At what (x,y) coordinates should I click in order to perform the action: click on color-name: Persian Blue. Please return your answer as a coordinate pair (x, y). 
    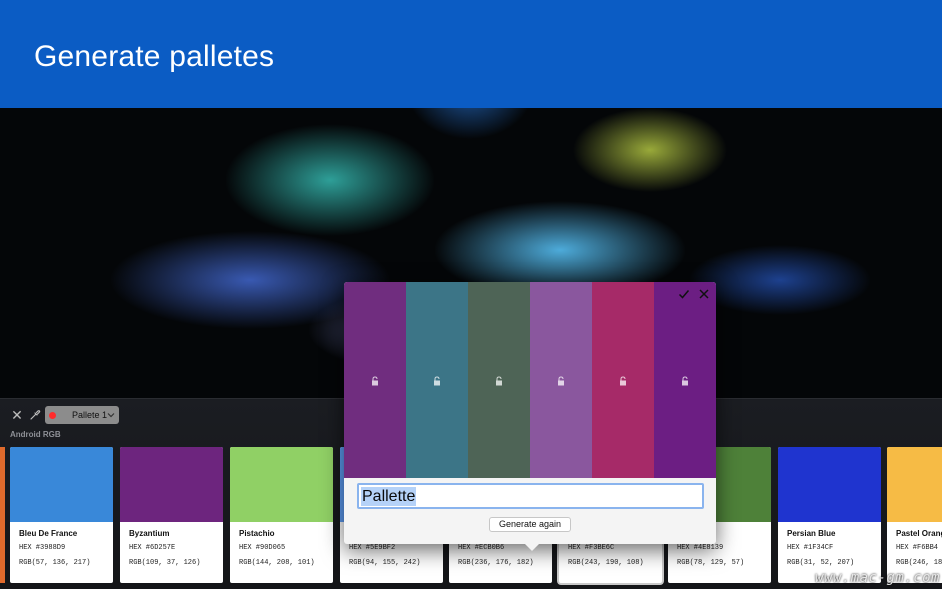
    Looking at the image, I should click on (811, 533).